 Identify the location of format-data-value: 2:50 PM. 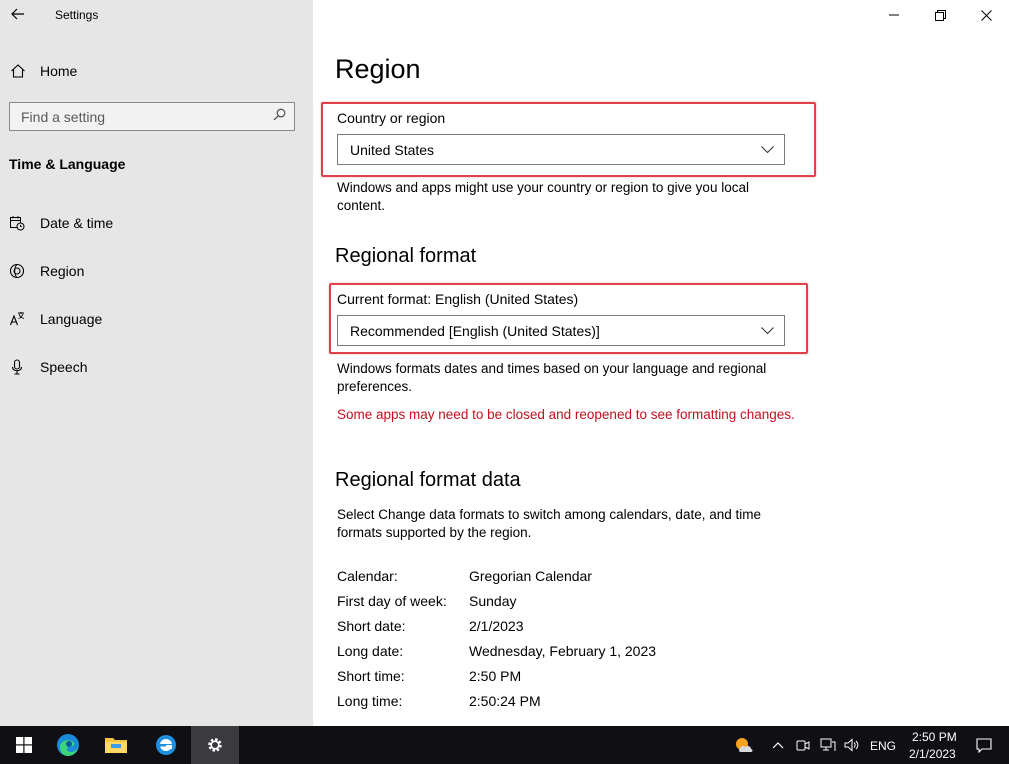
(495, 676).